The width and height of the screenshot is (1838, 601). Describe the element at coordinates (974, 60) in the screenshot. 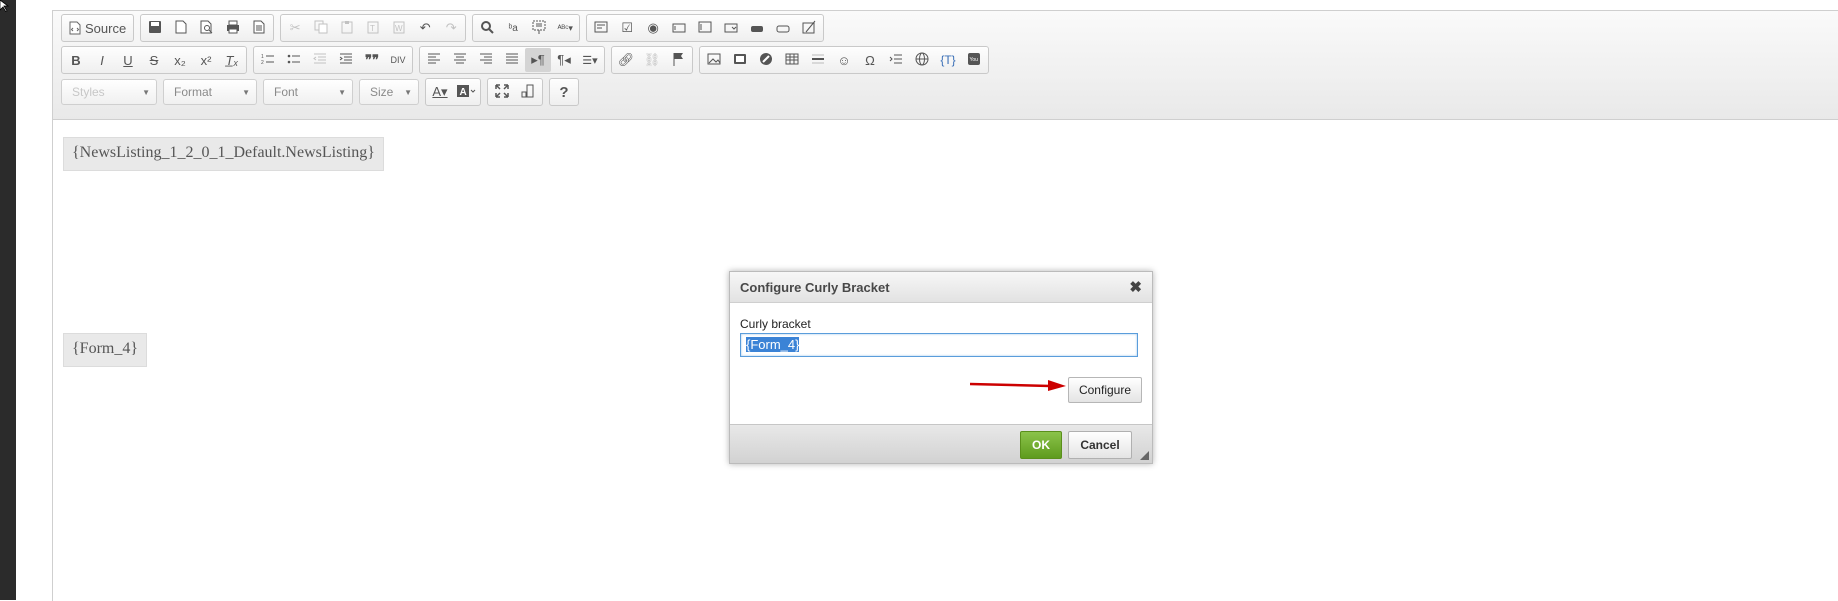

I see `youtube-button: You` at that location.